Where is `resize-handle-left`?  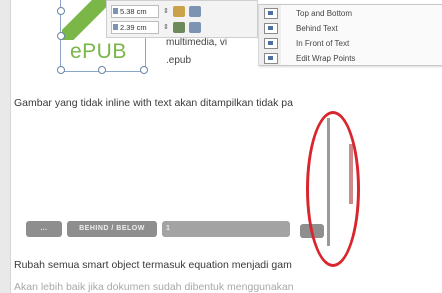 resize-handle-left is located at coordinates (61, 36).